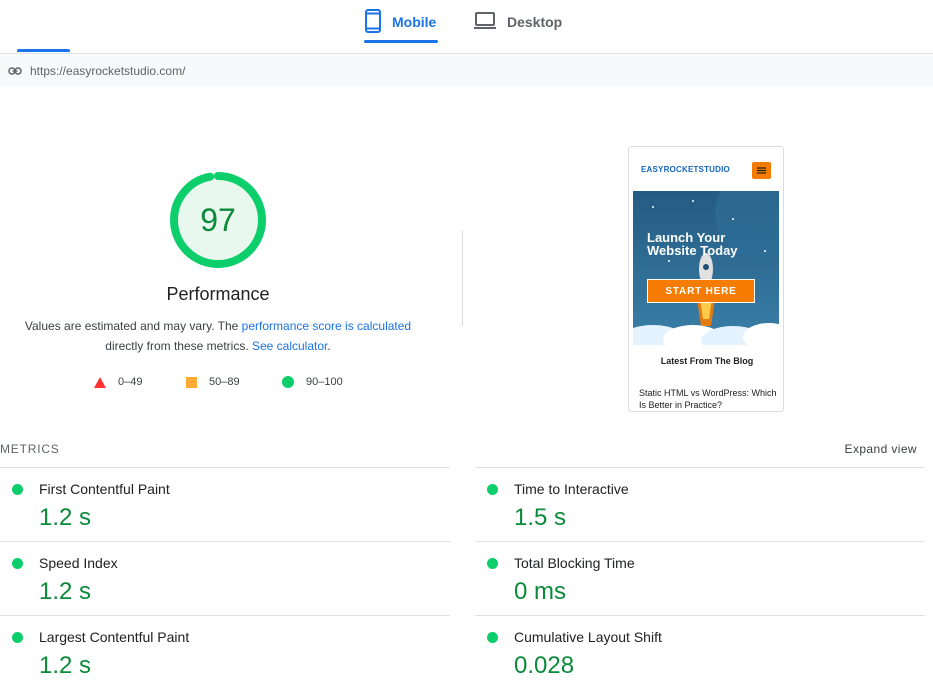 The image size is (933, 681). What do you see at coordinates (133, 326) in the screenshot?
I see `desc-text-1: Values are estimated and may vary. The` at bounding box center [133, 326].